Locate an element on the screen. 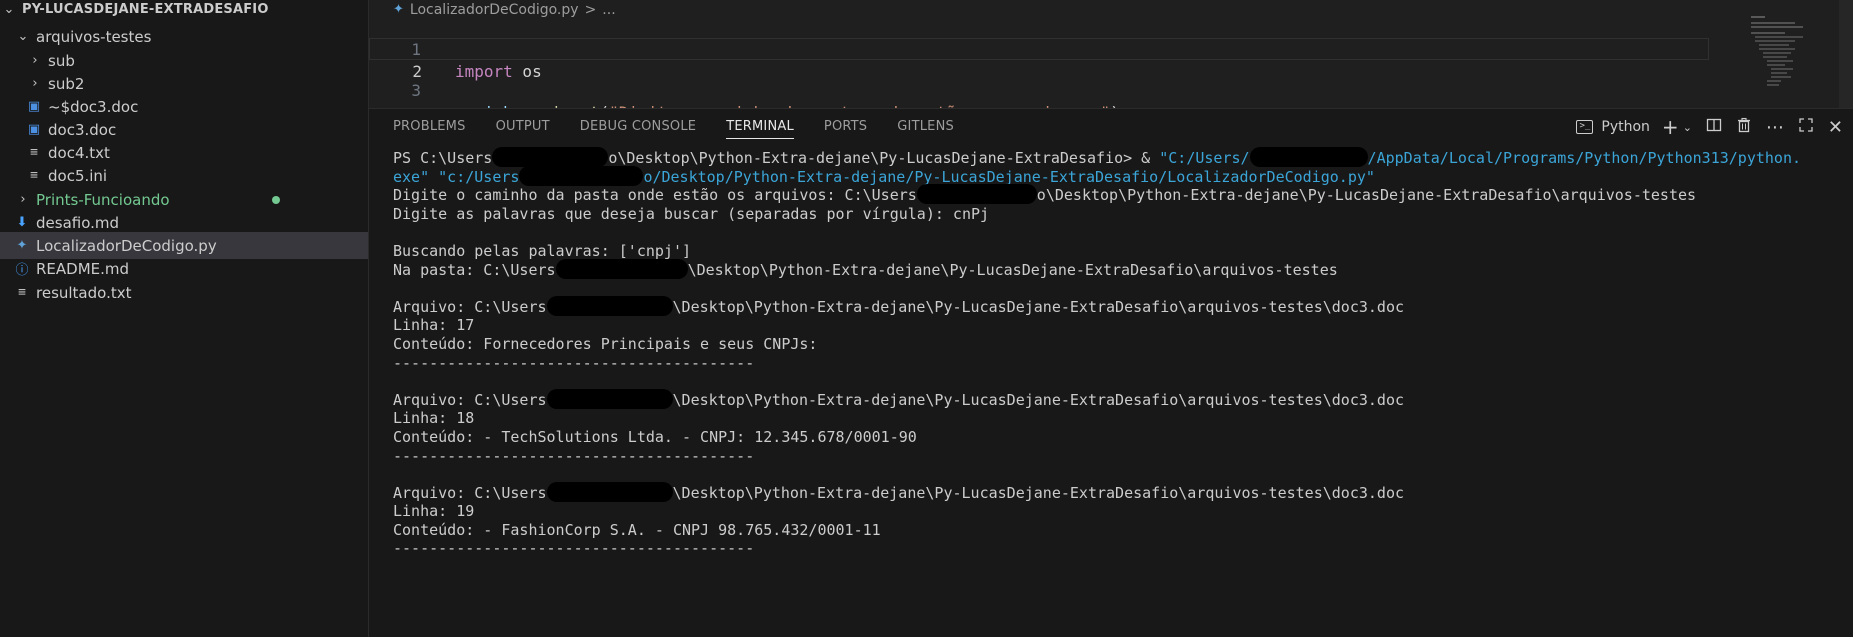 Image resolution: width=1853 pixels, height=637 pixels. modified-dot-icon is located at coordinates (276, 200).